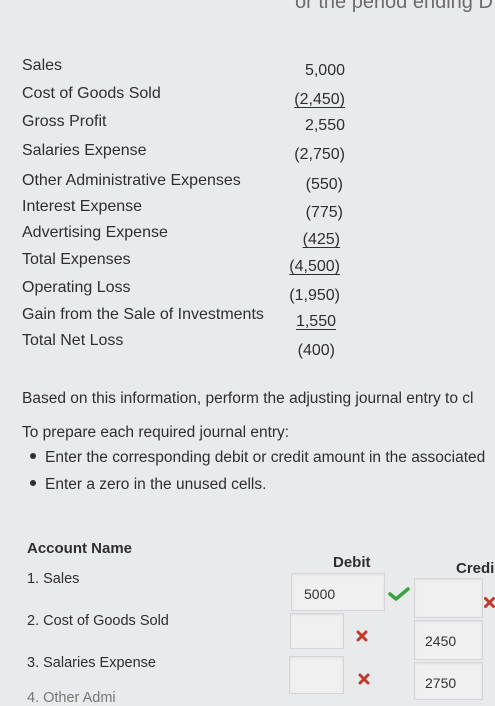 This screenshot has width=495, height=706. What do you see at coordinates (156, 432) in the screenshot?
I see `instruction-subtitle: To prepare each required journal entry:` at bounding box center [156, 432].